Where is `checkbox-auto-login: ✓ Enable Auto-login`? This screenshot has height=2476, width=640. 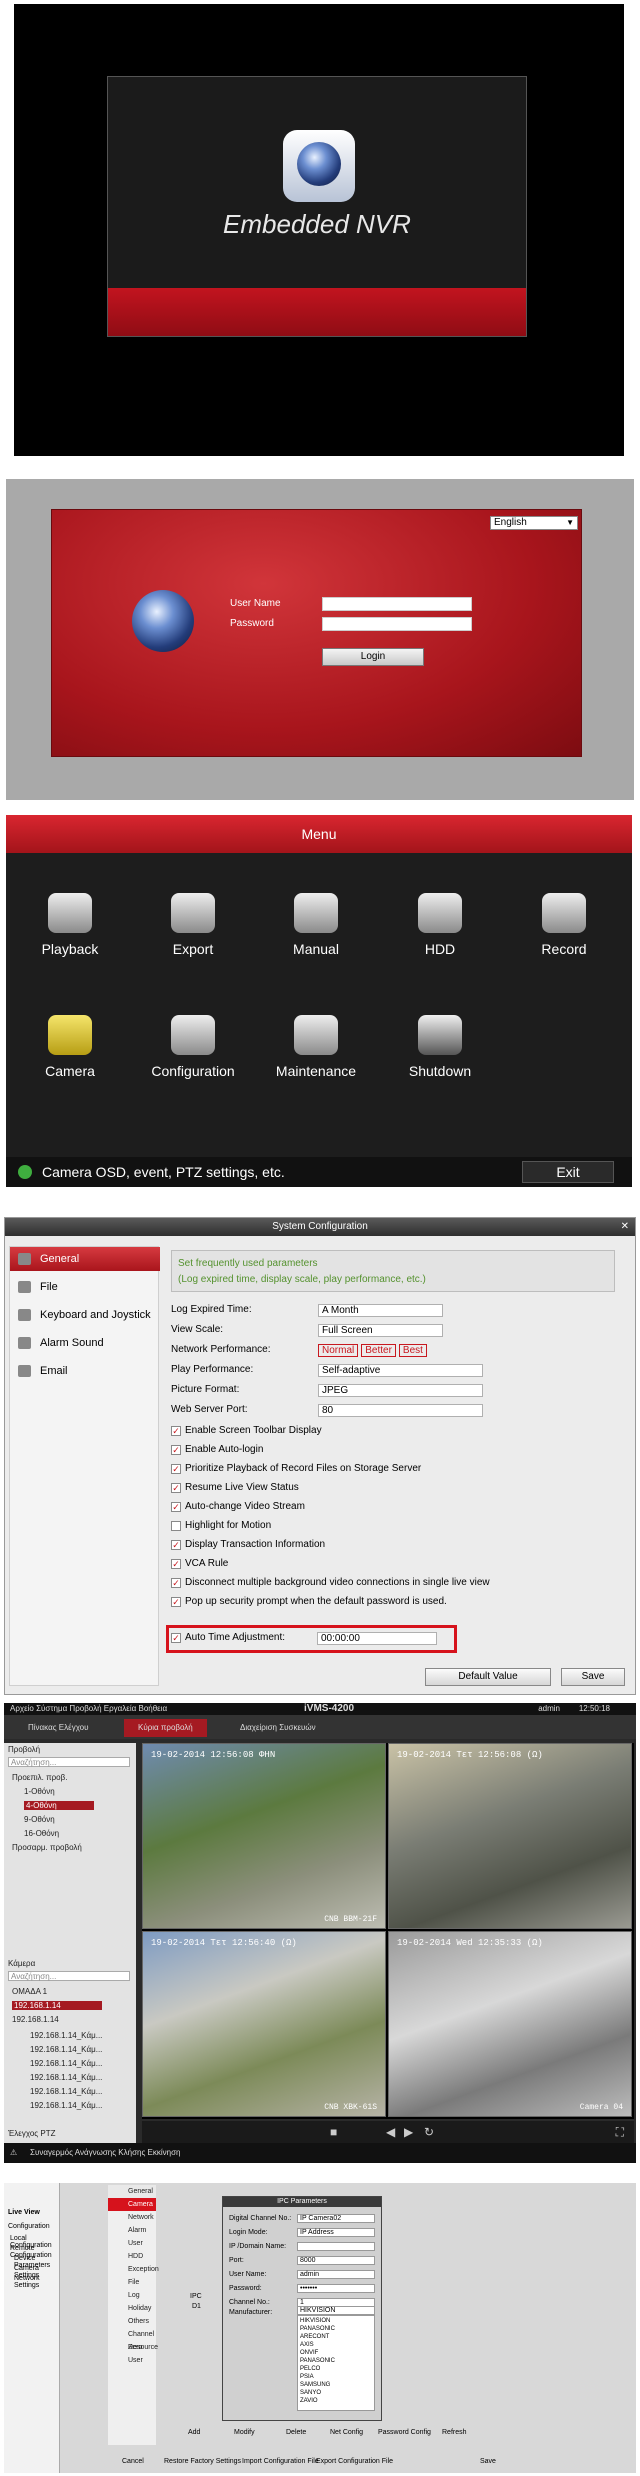
checkbox-auto-login: ✓ Enable Auto-login is located at coordinates (217, 1450).